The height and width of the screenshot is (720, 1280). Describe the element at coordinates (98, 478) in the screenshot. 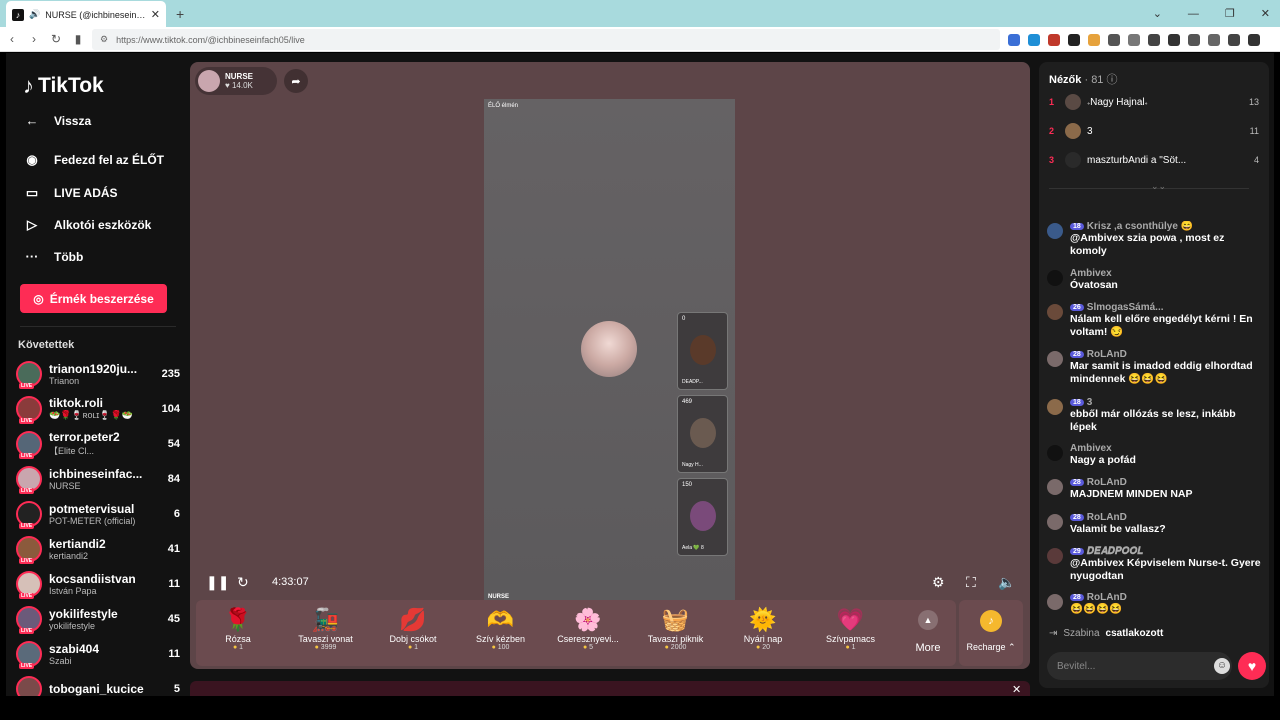

I see `following-item: LIVE ichbineseinfac... NURSE 84` at that location.